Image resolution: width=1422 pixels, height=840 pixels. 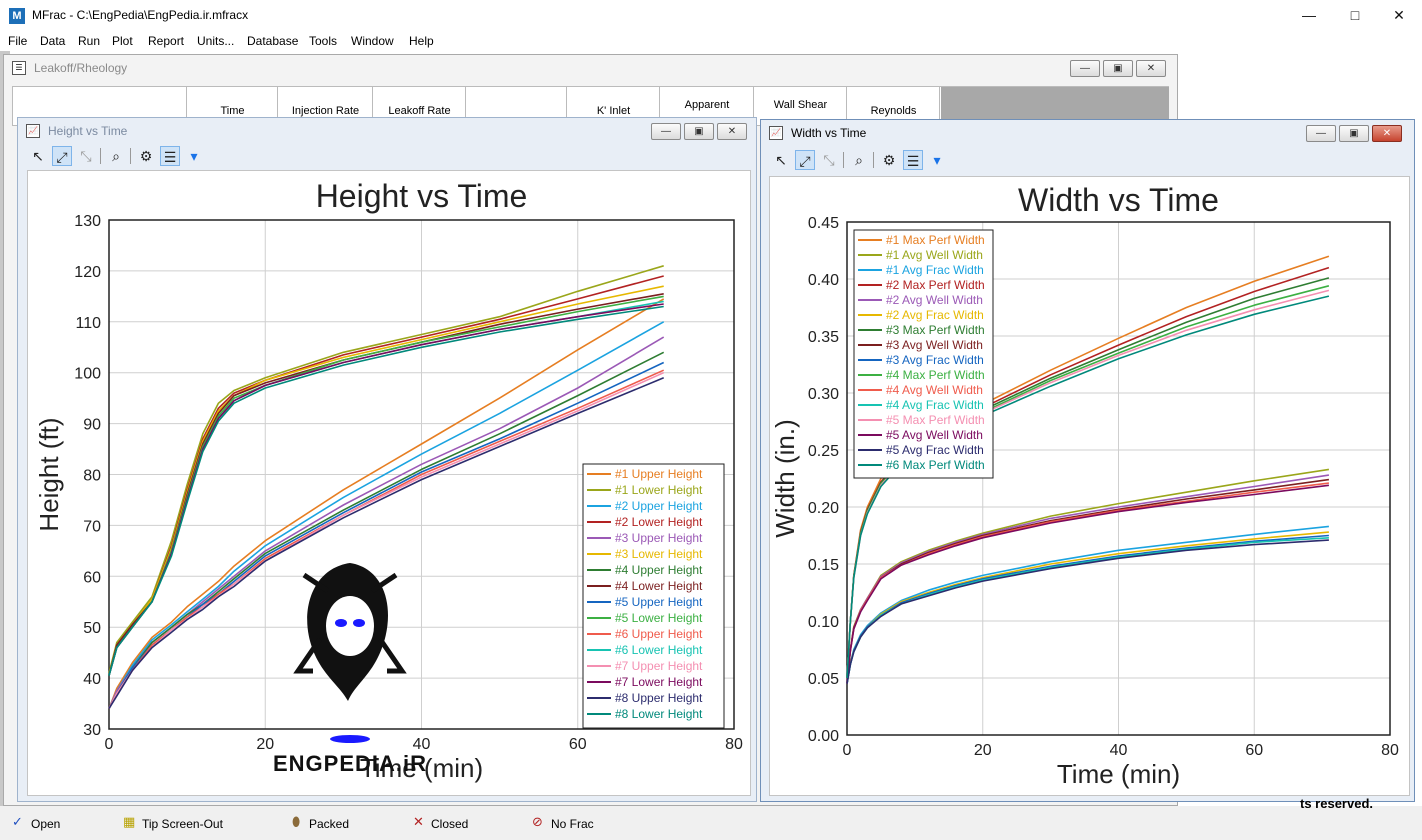 What do you see at coordinates (1355, 15) in the screenshot?
I see `maximize-button: □` at bounding box center [1355, 15].